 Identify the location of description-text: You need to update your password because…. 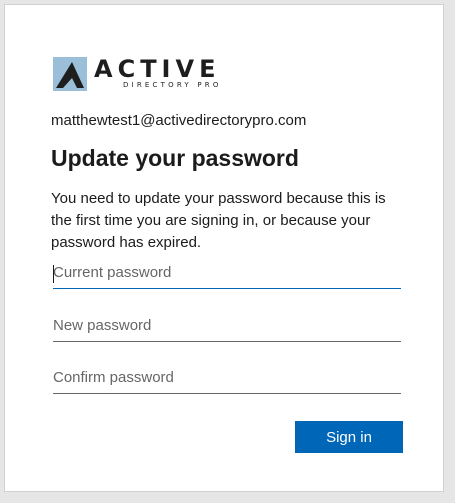
(218, 220).